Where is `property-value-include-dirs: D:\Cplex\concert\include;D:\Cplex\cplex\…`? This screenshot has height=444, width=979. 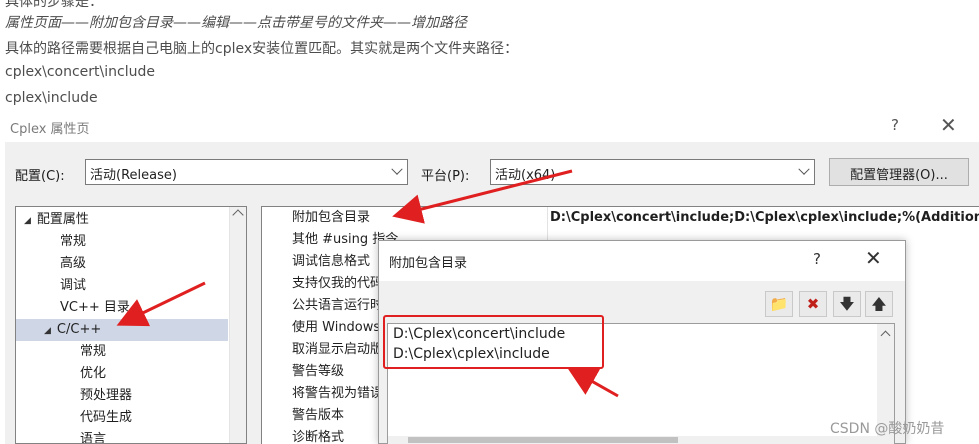
property-value-include-dirs: D:\Cplex\concert\include;D:\Cplex\cplex\… is located at coordinates (764, 218).